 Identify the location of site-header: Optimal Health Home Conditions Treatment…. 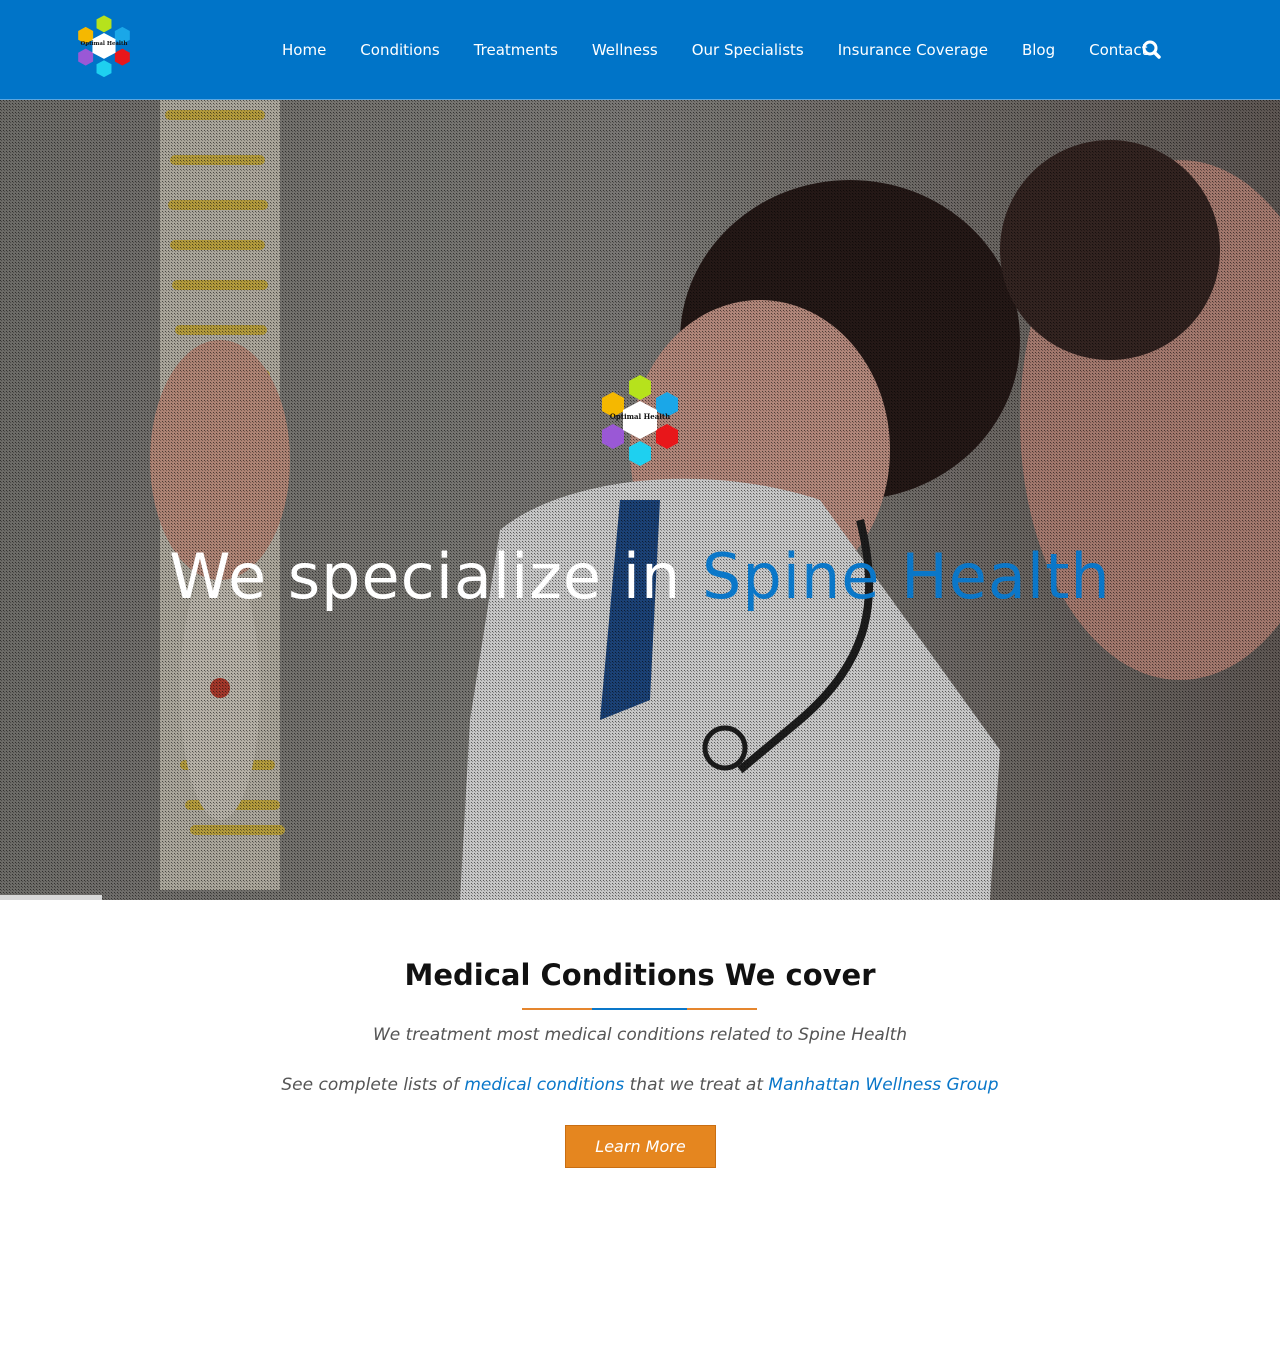
(640, 50).